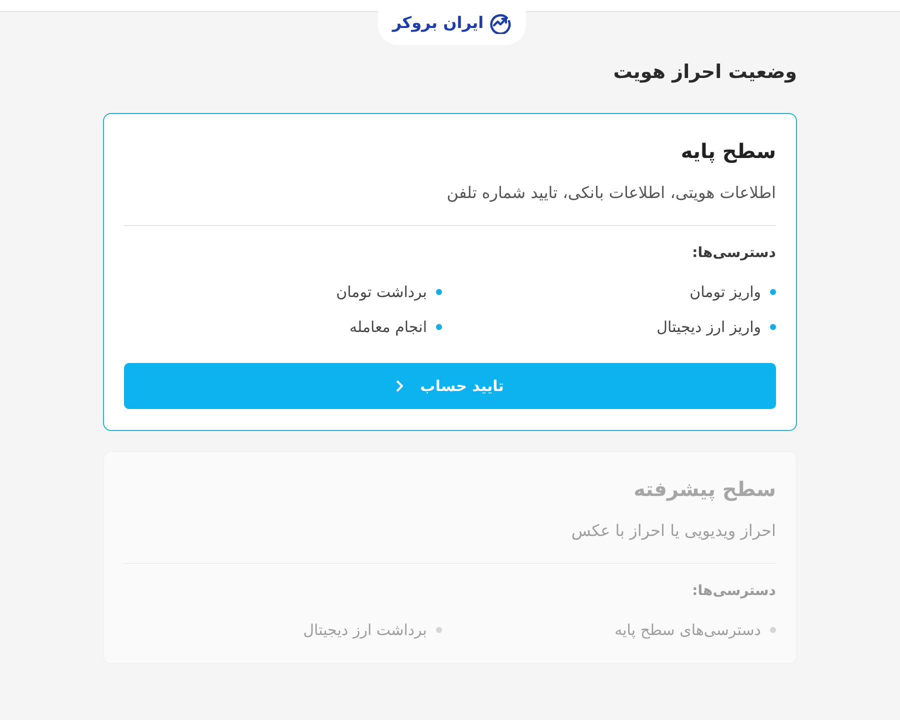  Describe the element at coordinates (704, 489) in the screenshot. I see `level-title: سطح پیشرفته` at that location.